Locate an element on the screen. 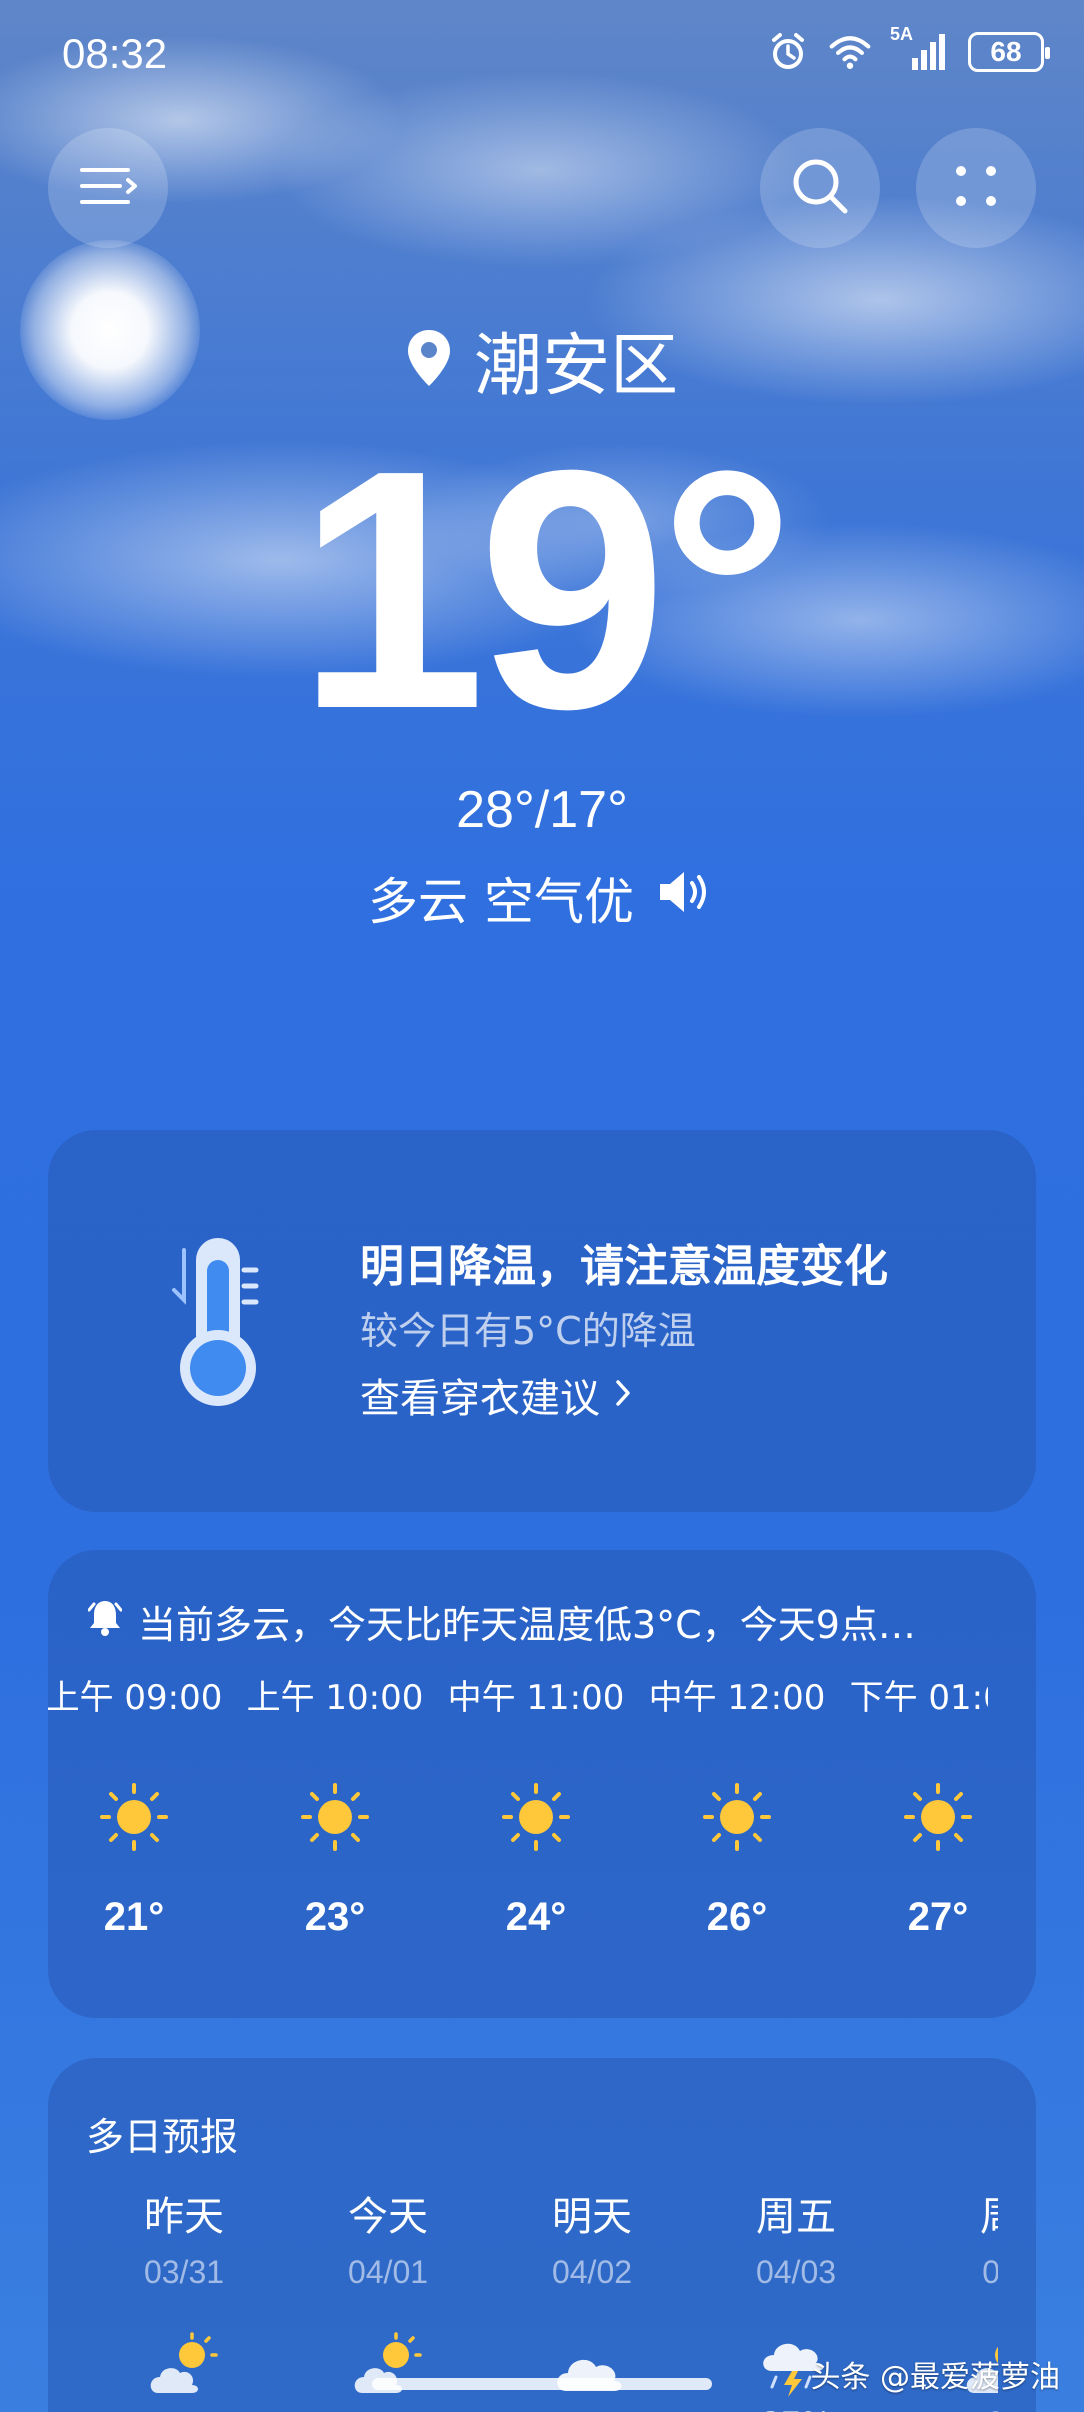 Image resolution: width=1084 pixels, height=2412 pixels. daily-item: 今天 04/01 is located at coordinates (388, 2294).